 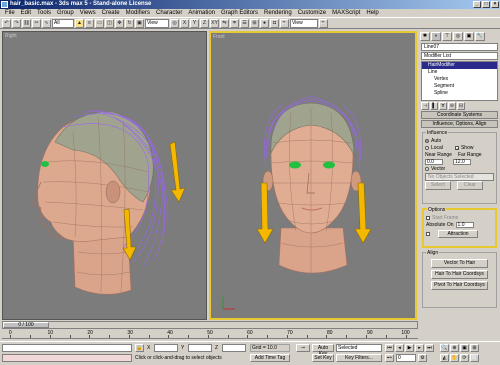 I want to click on render-last-icon: ☕, so click(x=323, y=23).